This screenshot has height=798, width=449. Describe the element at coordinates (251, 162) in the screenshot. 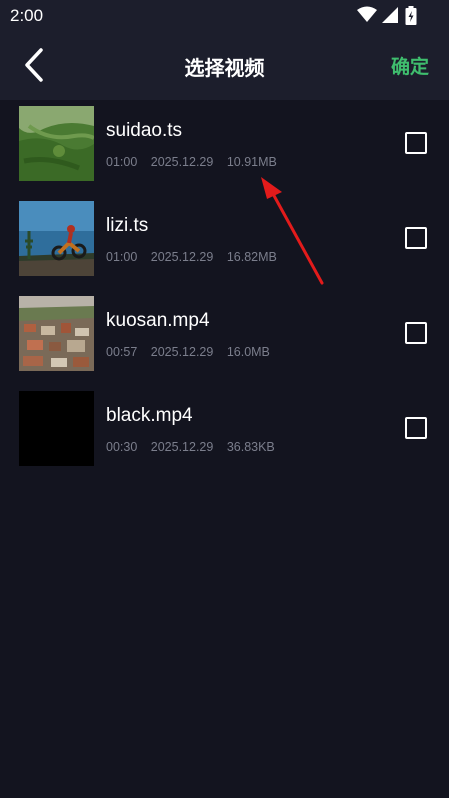

I see `video-size: 10.91MB` at that location.